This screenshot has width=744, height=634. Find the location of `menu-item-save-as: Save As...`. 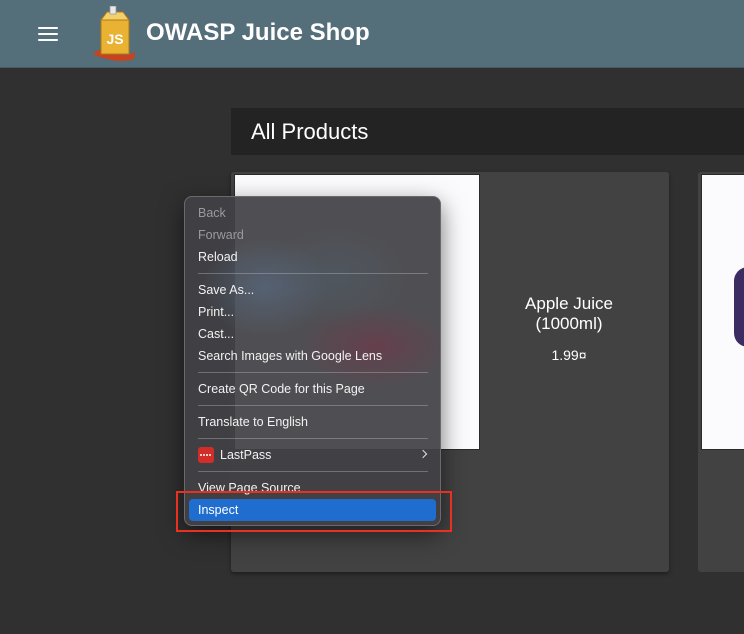

menu-item-save-as: Save As... is located at coordinates (313, 290).